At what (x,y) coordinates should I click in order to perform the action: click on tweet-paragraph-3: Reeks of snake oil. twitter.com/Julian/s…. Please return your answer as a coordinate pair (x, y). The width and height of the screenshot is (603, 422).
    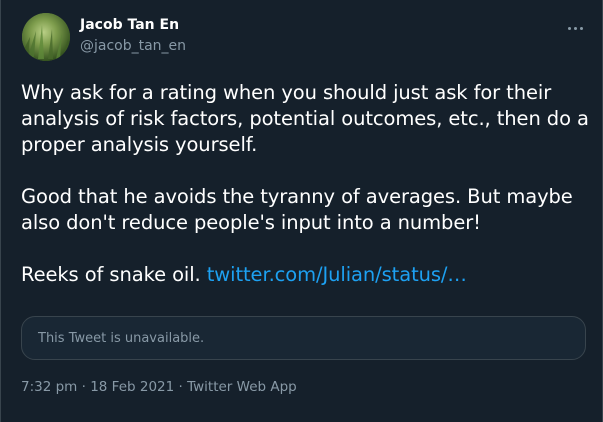
    Looking at the image, I should click on (308, 275).